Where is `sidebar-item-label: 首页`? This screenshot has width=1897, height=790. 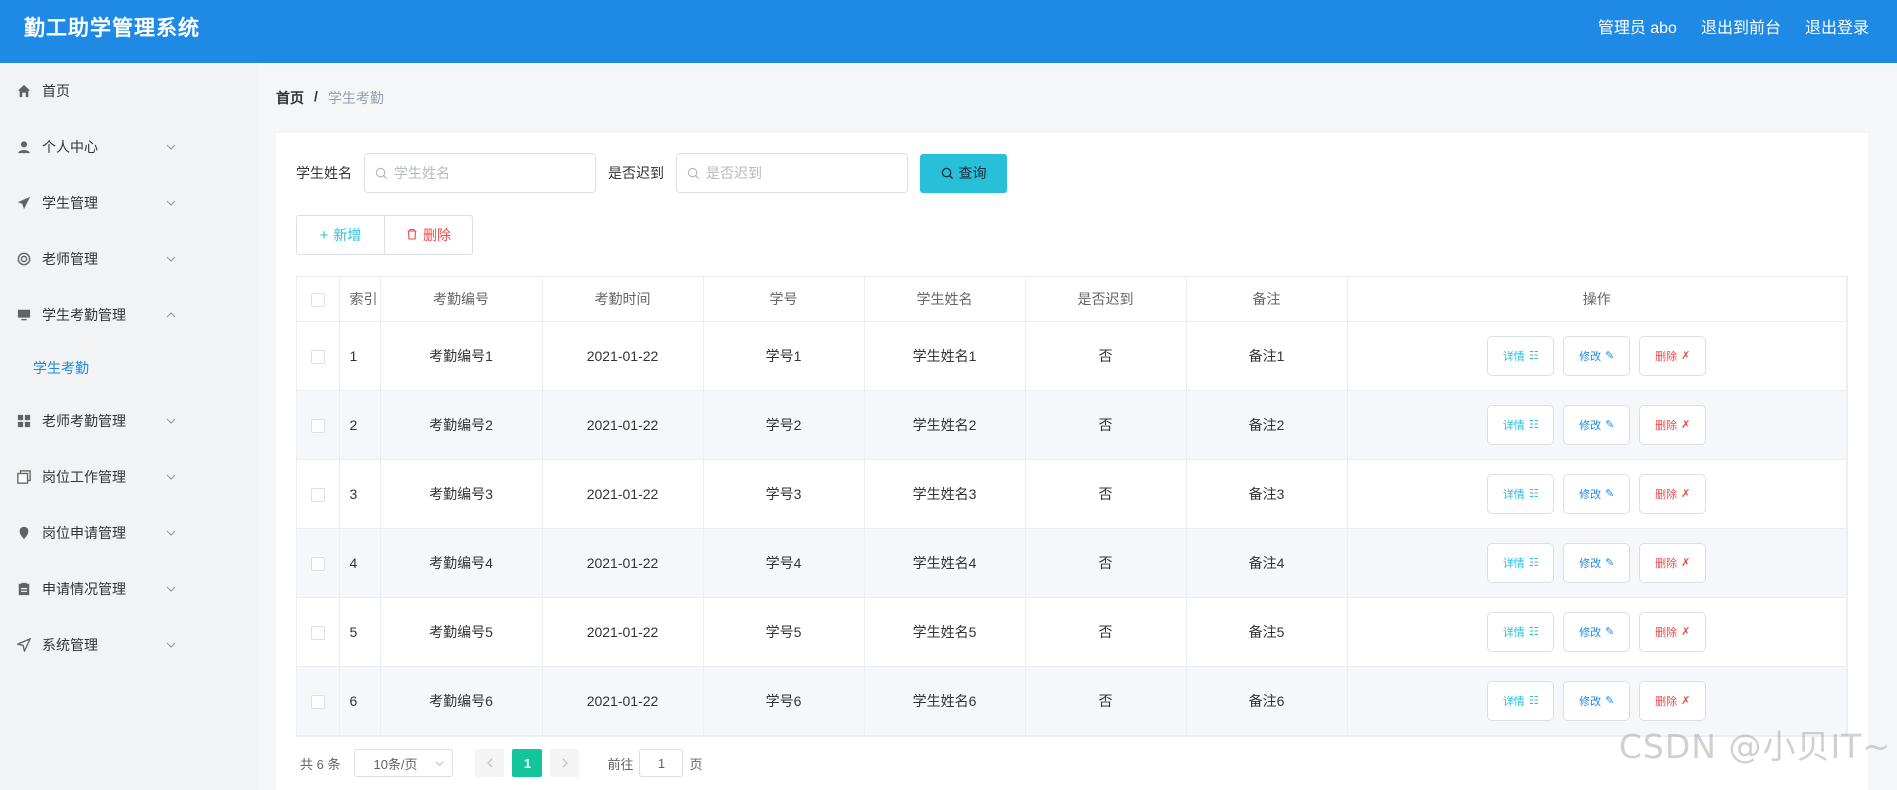 sidebar-item-label: 首页 is located at coordinates (56, 91).